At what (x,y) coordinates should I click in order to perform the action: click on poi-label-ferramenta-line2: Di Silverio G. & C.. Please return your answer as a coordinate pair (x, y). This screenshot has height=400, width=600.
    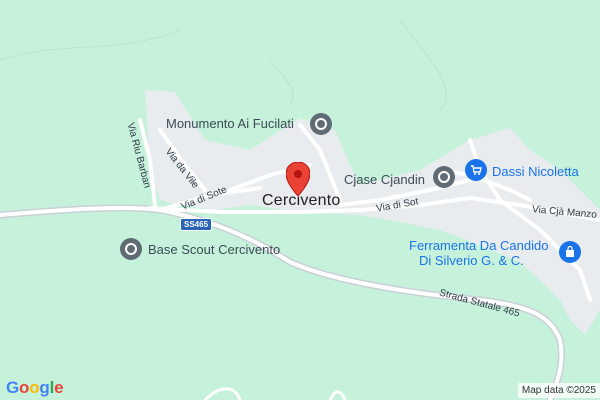
    Looking at the image, I should click on (471, 260).